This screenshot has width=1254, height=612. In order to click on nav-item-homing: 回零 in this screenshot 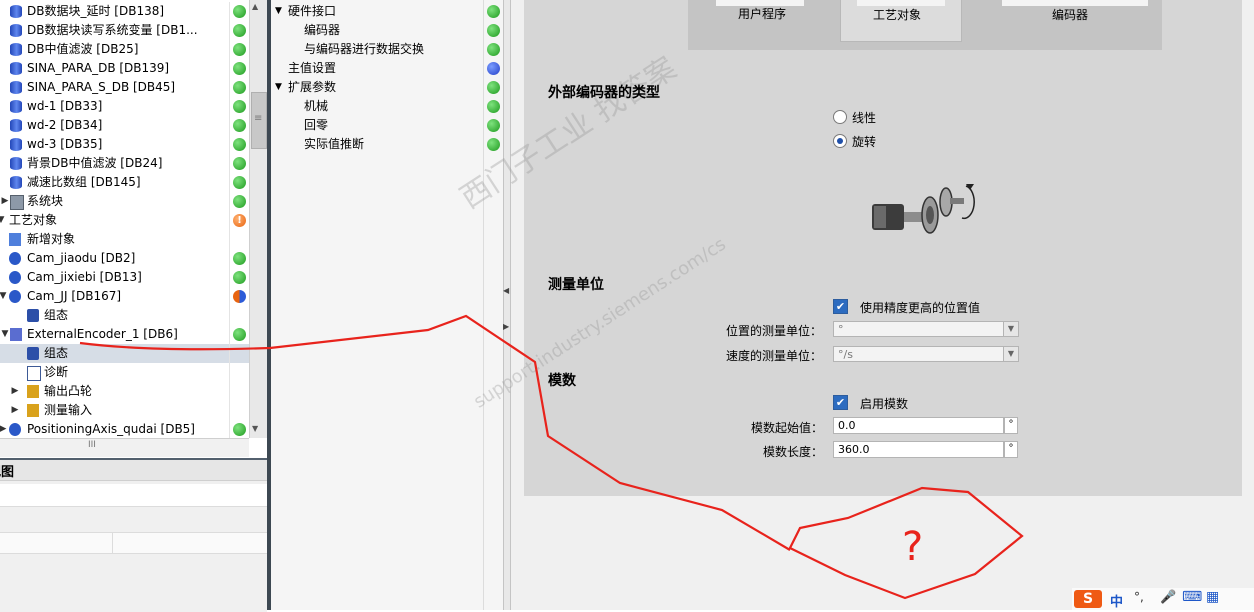, I will do `click(387, 125)`.